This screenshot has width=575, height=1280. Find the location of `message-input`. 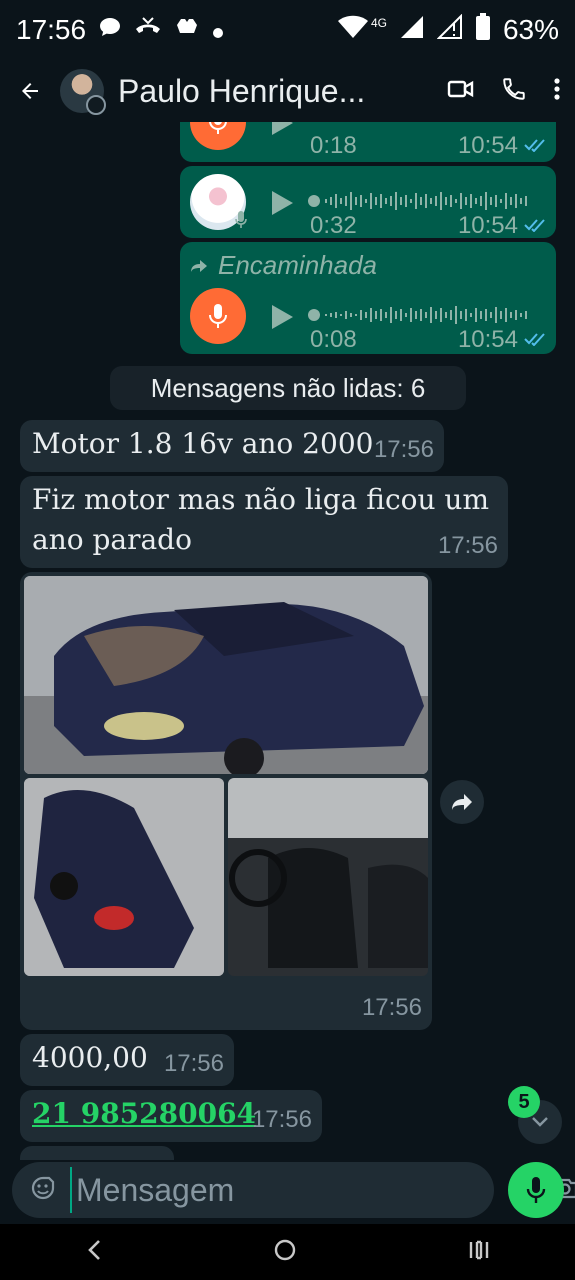

message-input is located at coordinates (284, 1190).